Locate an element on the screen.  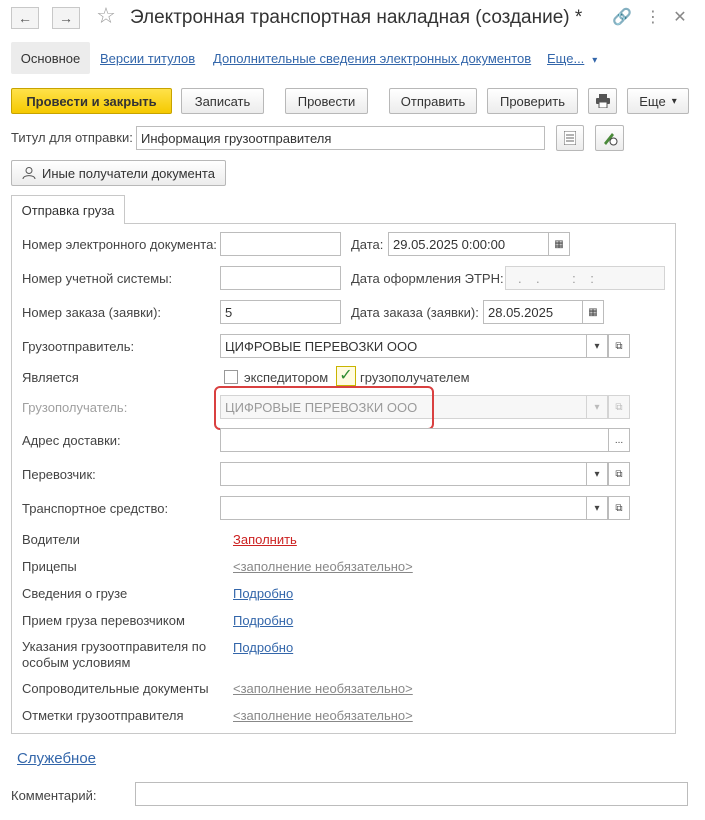
send-button: Отправить is located at coordinates (433, 101).